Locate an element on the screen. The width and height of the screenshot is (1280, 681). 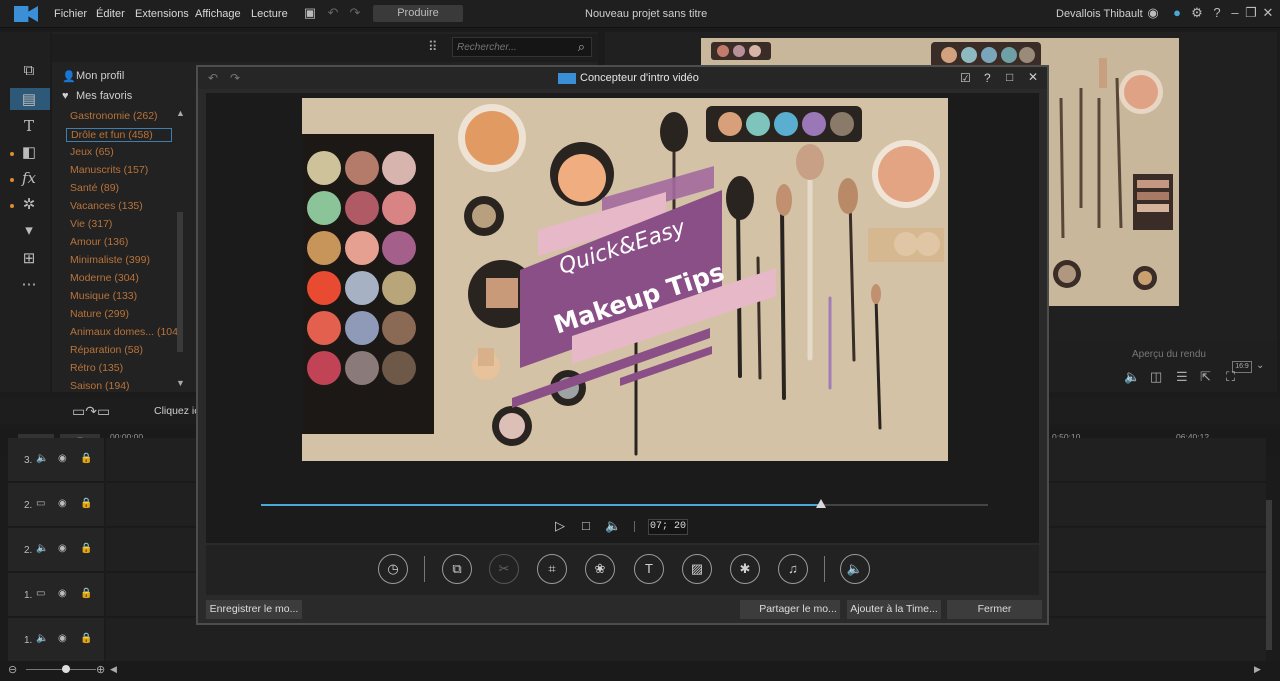
image-icon: ▨ is located at coordinates (697, 569).